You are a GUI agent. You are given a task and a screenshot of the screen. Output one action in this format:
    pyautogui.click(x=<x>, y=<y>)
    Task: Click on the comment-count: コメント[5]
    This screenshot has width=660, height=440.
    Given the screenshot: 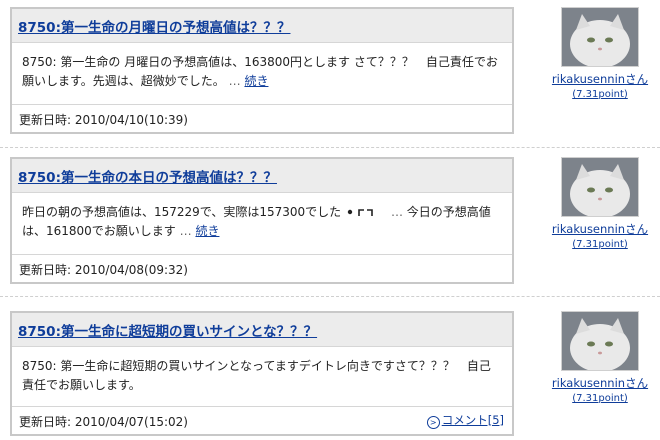 What is the action you would take?
    pyautogui.click(x=472, y=420)
    